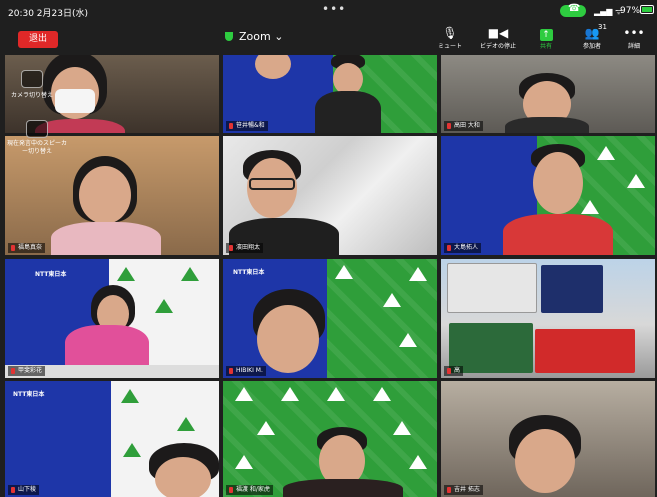  What do you see at coordinates (32, 79) in the screenshot?
I see `camera-rotate-icon` at bounding box center [32, 79].